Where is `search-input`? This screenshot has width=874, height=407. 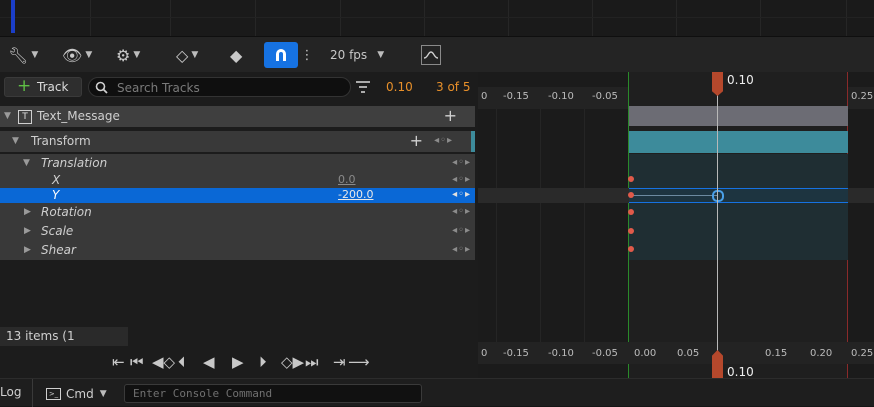 search-input is located at coordinates (232, 88).